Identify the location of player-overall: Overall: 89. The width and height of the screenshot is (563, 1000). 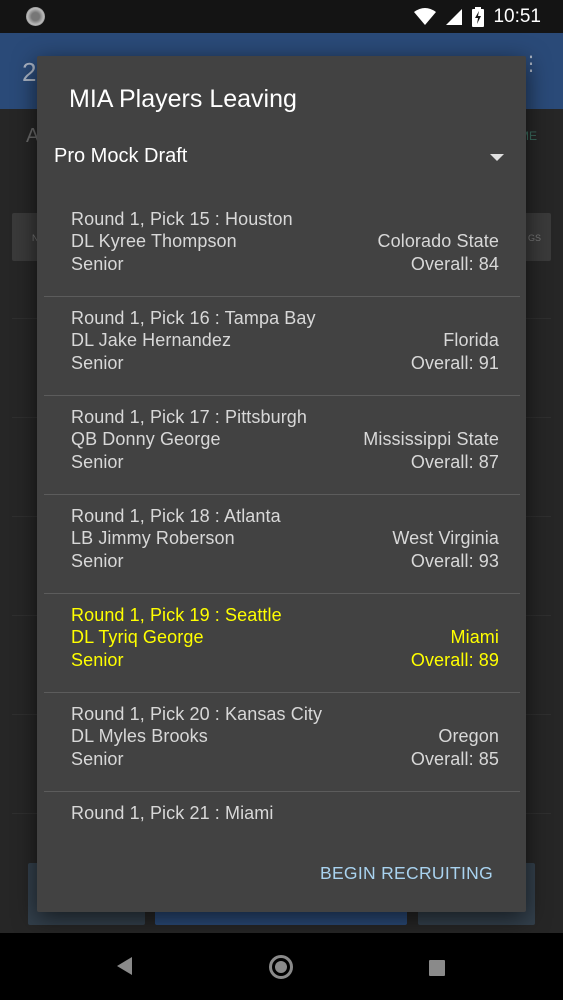
(454, 659).